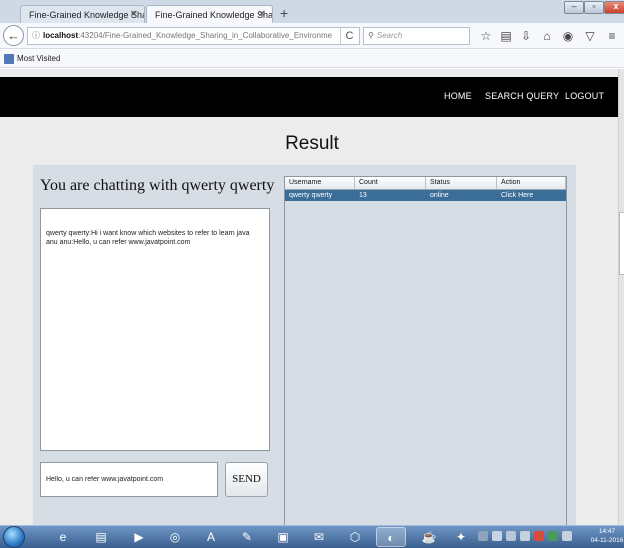  I want to click on bookmark-folder-icon, so click(9, 58).